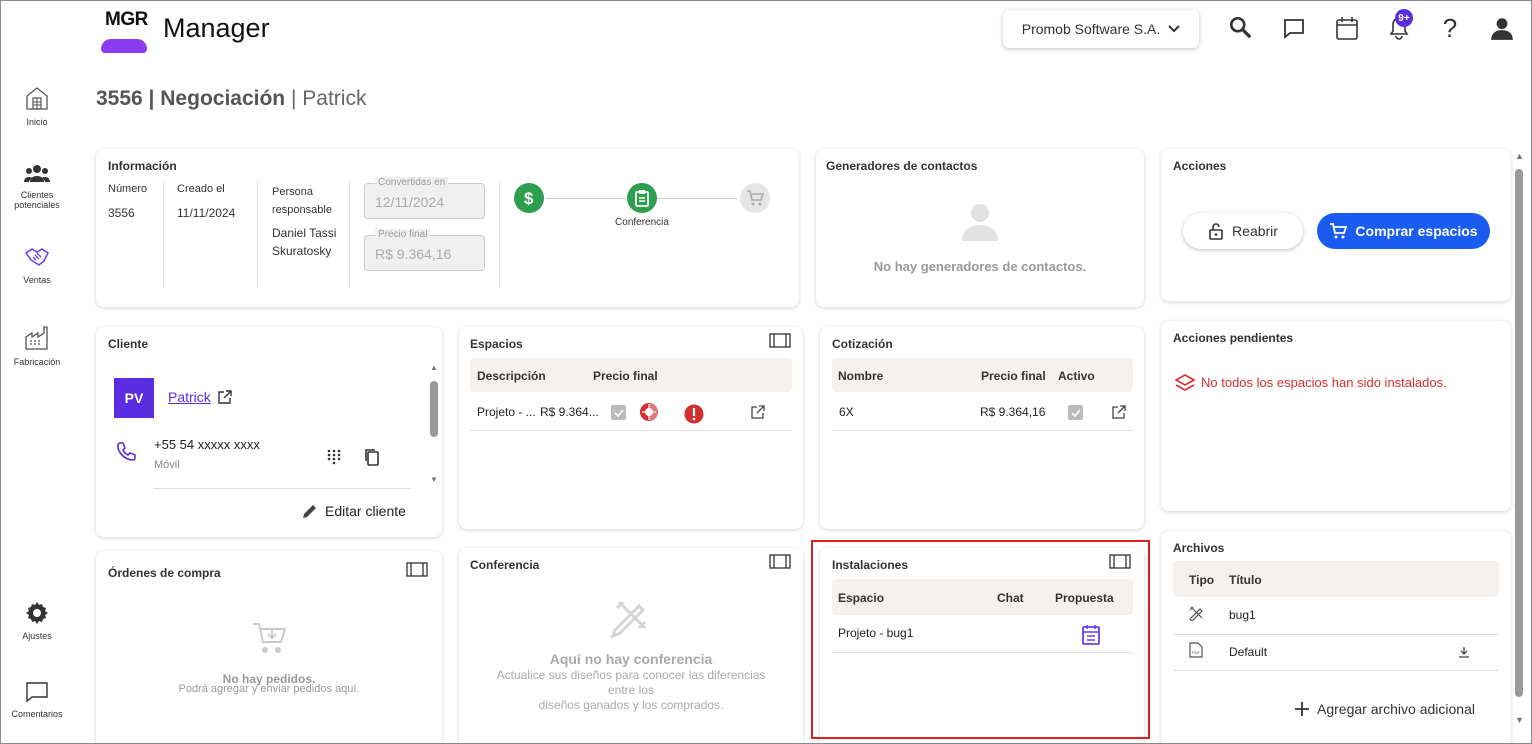 The height and width of the screenshot is (744, 1532). I want to click on step-compra, so click(755, 198).